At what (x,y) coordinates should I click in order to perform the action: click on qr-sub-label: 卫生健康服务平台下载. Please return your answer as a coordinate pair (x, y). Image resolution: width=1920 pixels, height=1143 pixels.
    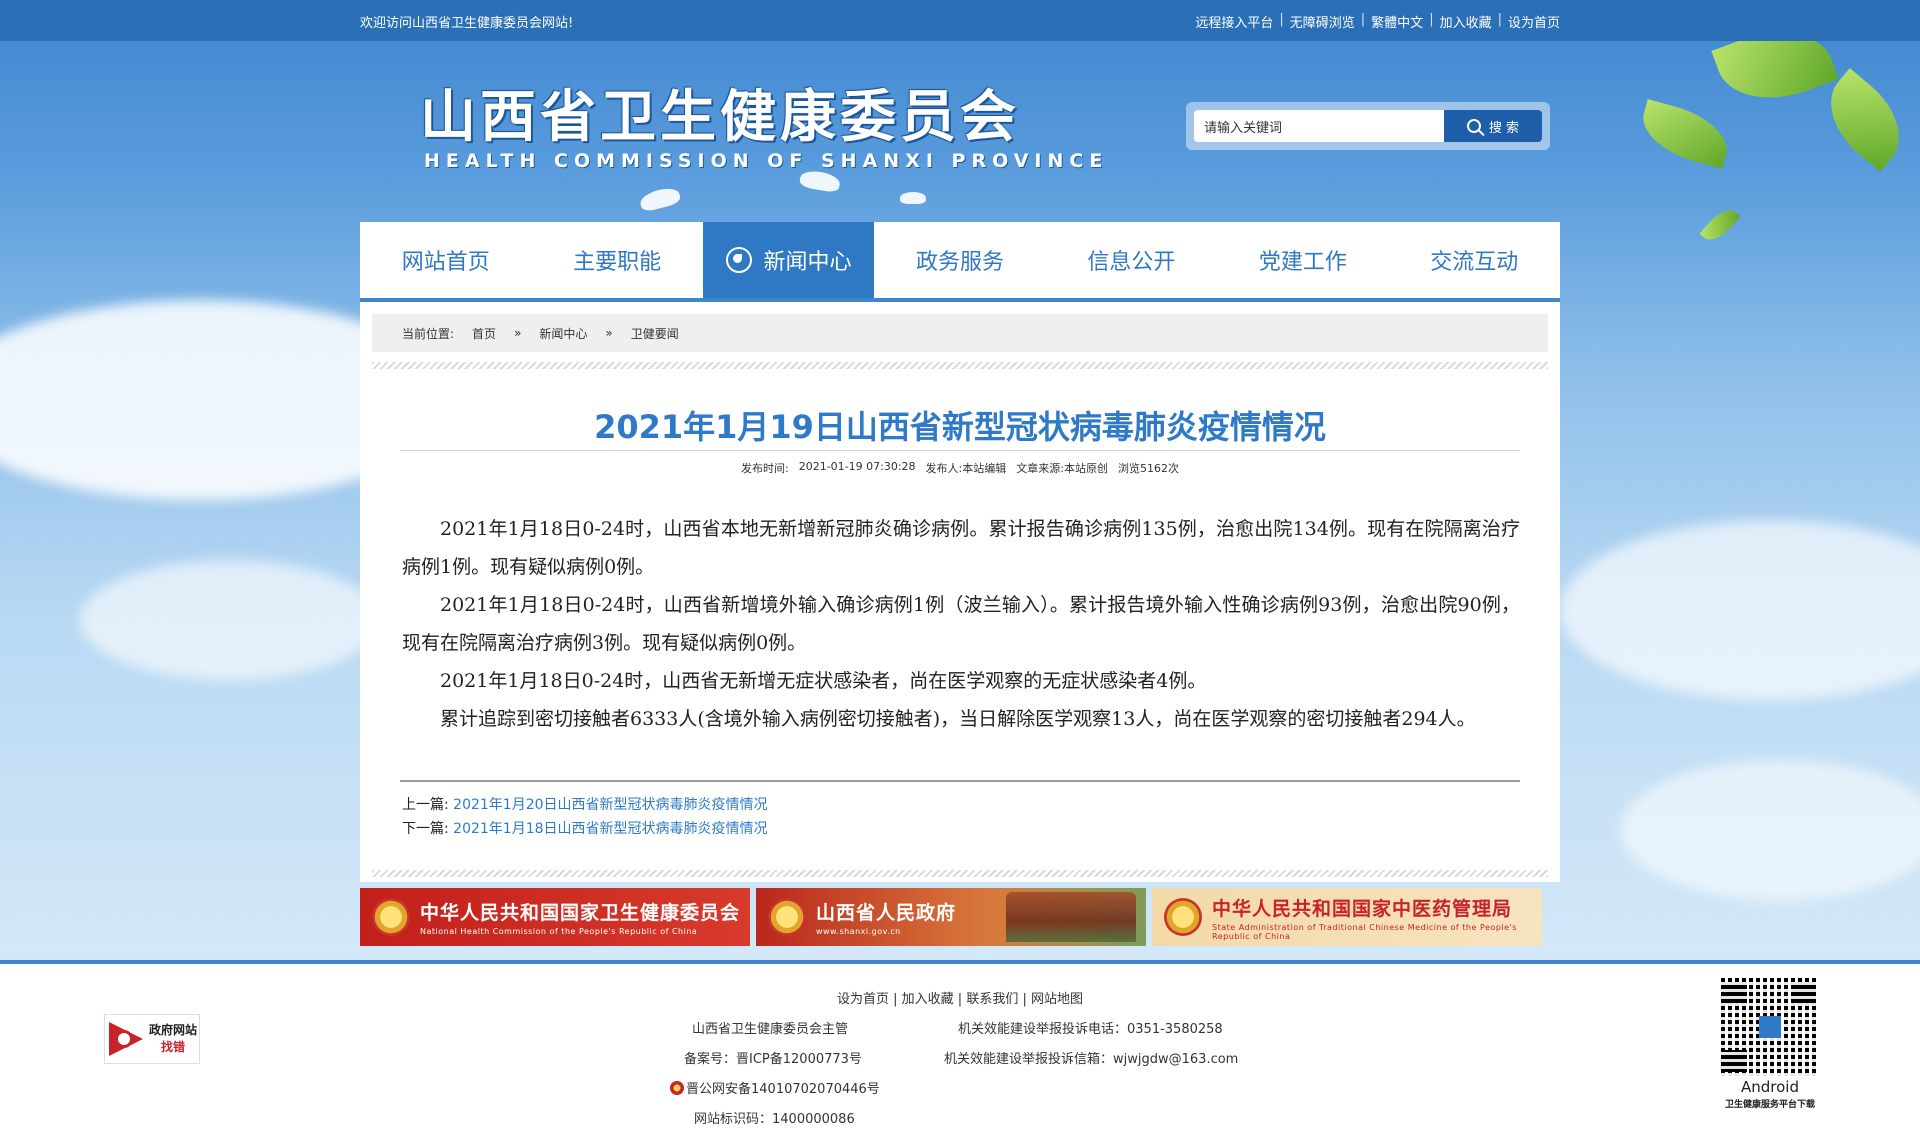
    Looking at the image, I should click on (1769, 1105).